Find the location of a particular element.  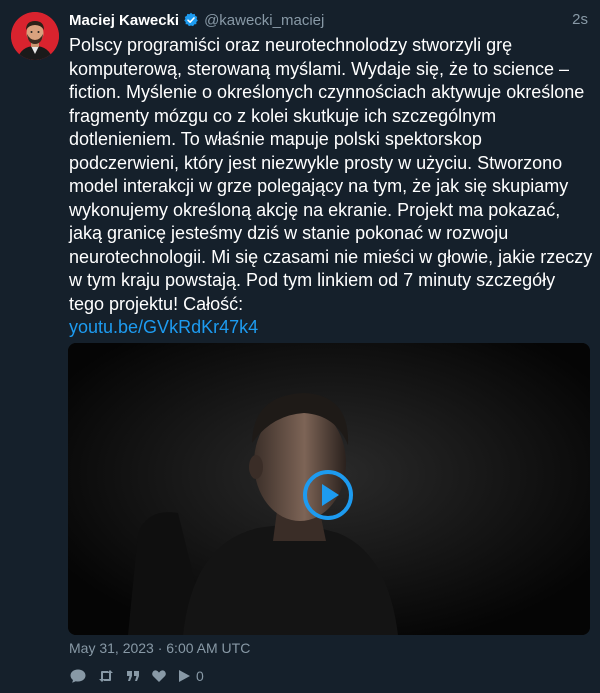

quote-button is located at coordinates (133, 676).